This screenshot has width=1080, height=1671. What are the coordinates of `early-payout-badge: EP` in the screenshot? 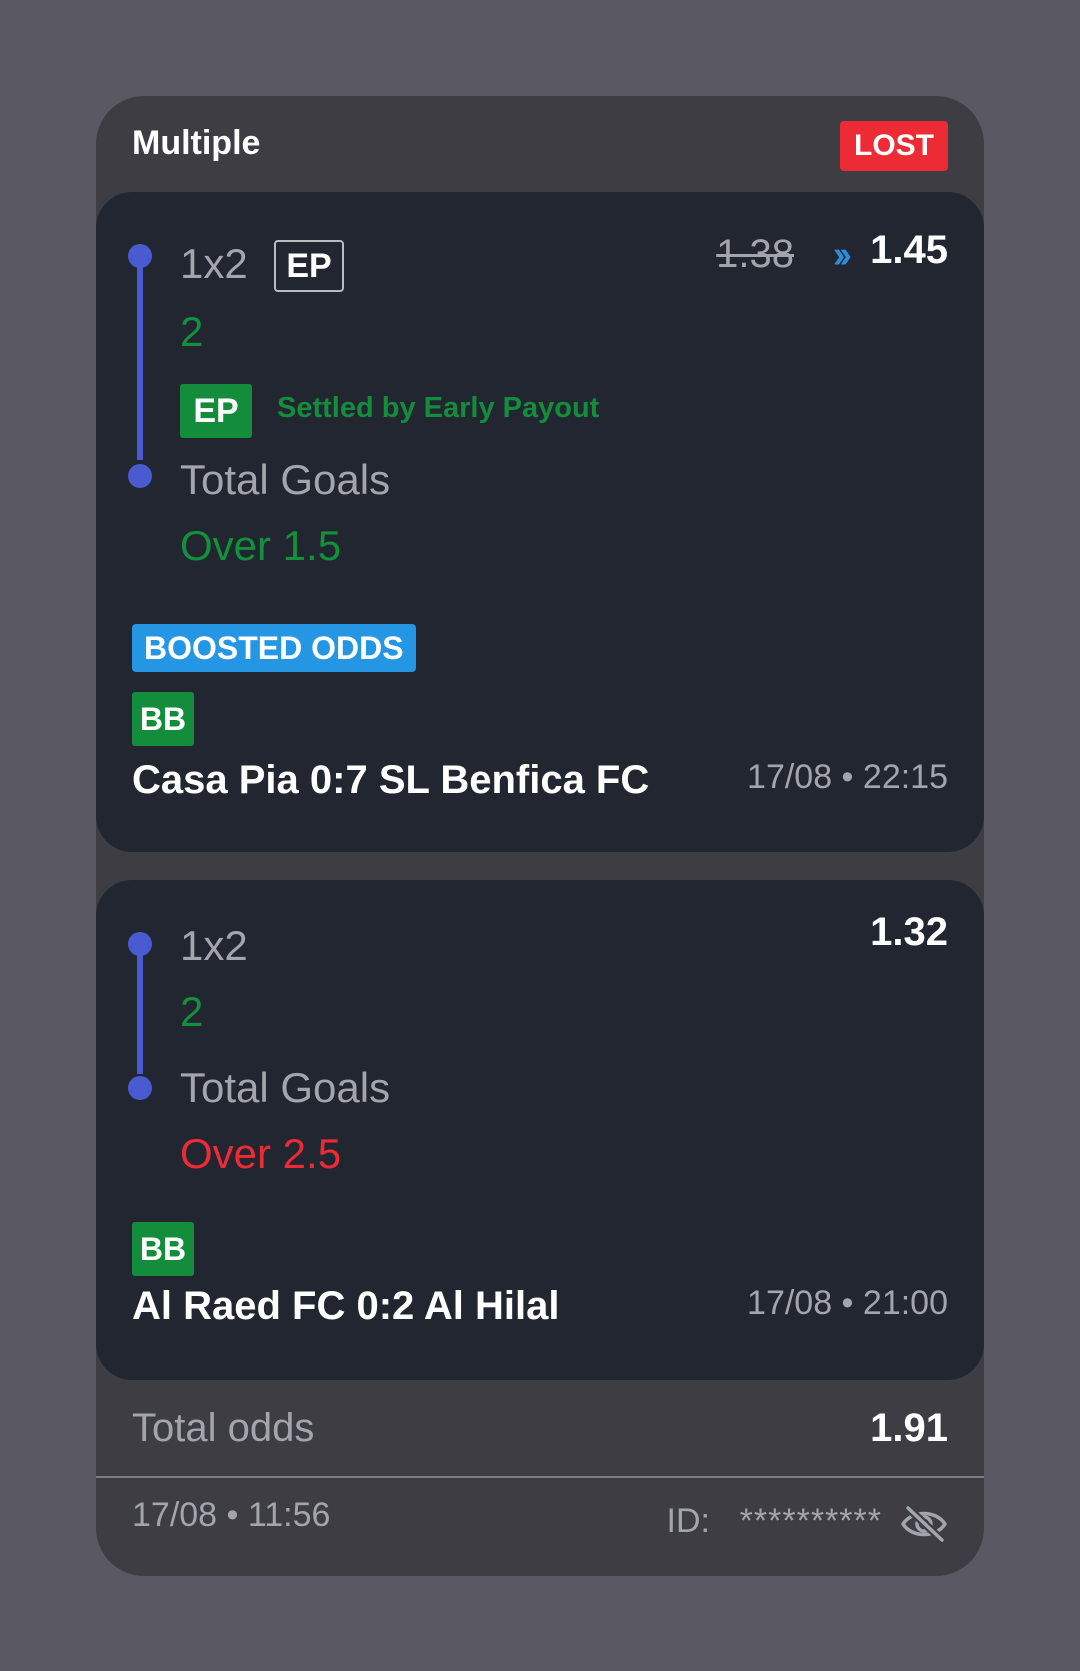 It's located at (216, 411).